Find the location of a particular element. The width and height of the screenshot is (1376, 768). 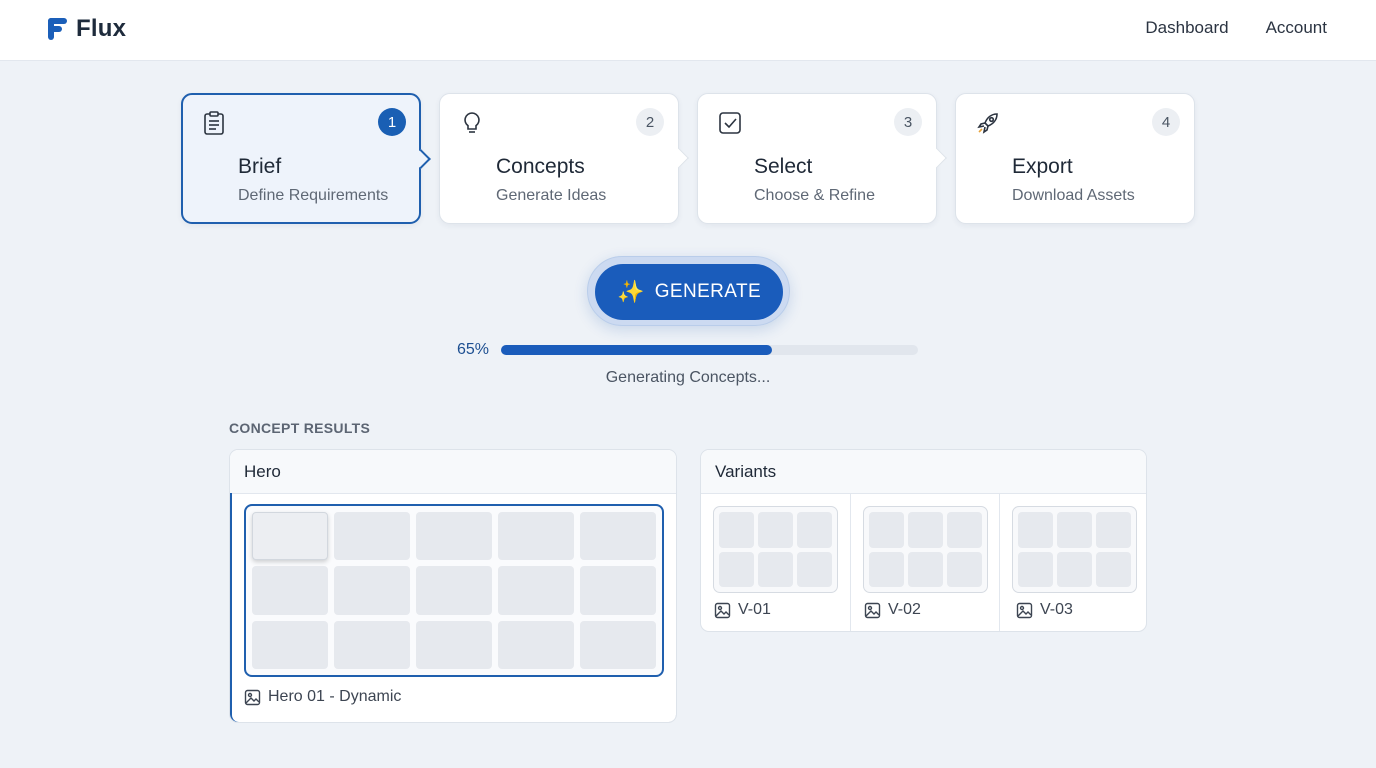

nav-account: Account is located at coordinates (1296, 28).